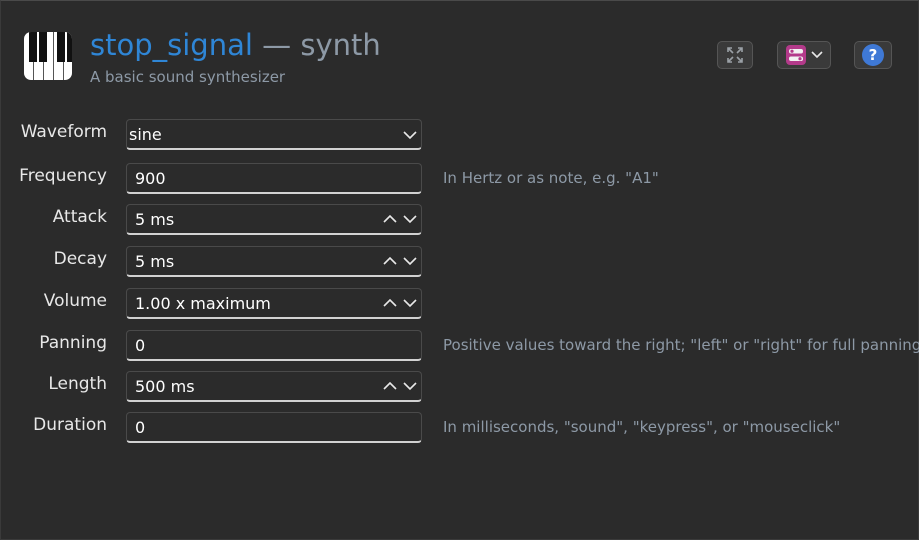  What do you see at coordinates (796, 55) in the screenshot?
I see `toggle-view-icon` at bounding box center [796, 55].